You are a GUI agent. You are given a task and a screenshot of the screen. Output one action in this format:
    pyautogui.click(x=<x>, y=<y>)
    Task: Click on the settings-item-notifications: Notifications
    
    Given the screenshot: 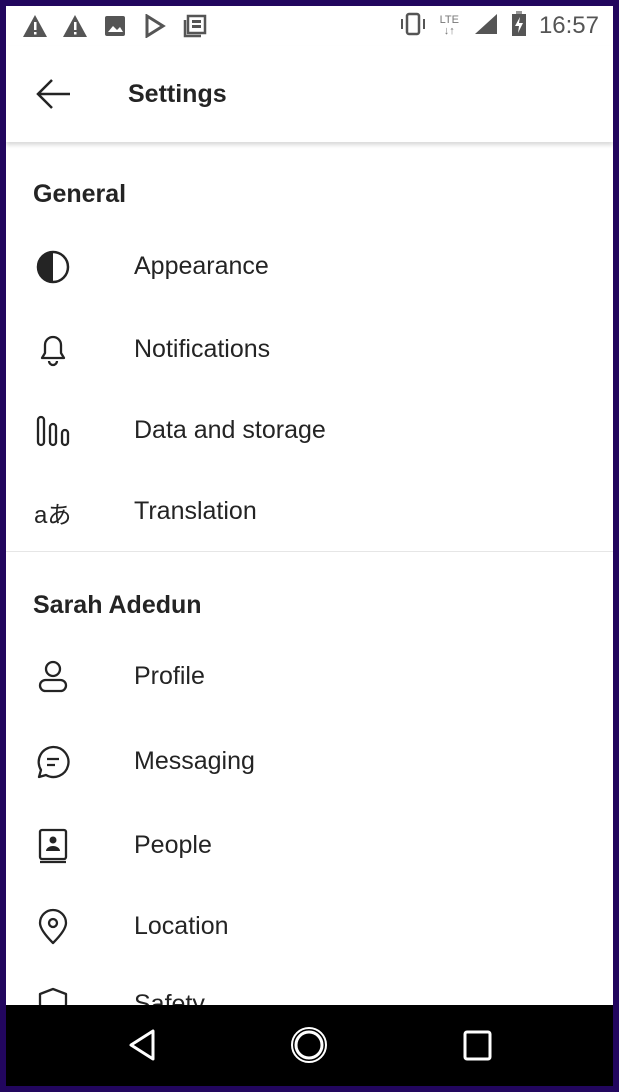 What is the action you would take?
    pyautogui.click(x=309, y=350)
    